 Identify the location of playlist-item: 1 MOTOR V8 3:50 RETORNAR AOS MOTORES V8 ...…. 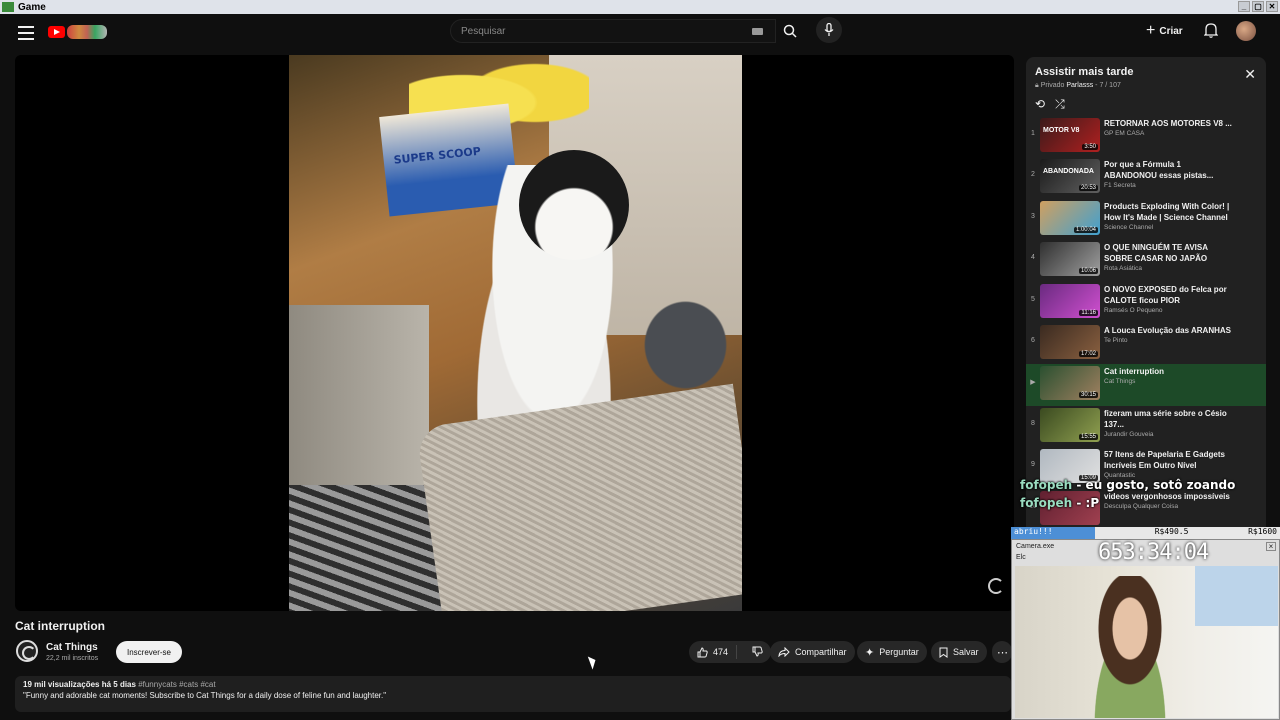
(1146, 136).